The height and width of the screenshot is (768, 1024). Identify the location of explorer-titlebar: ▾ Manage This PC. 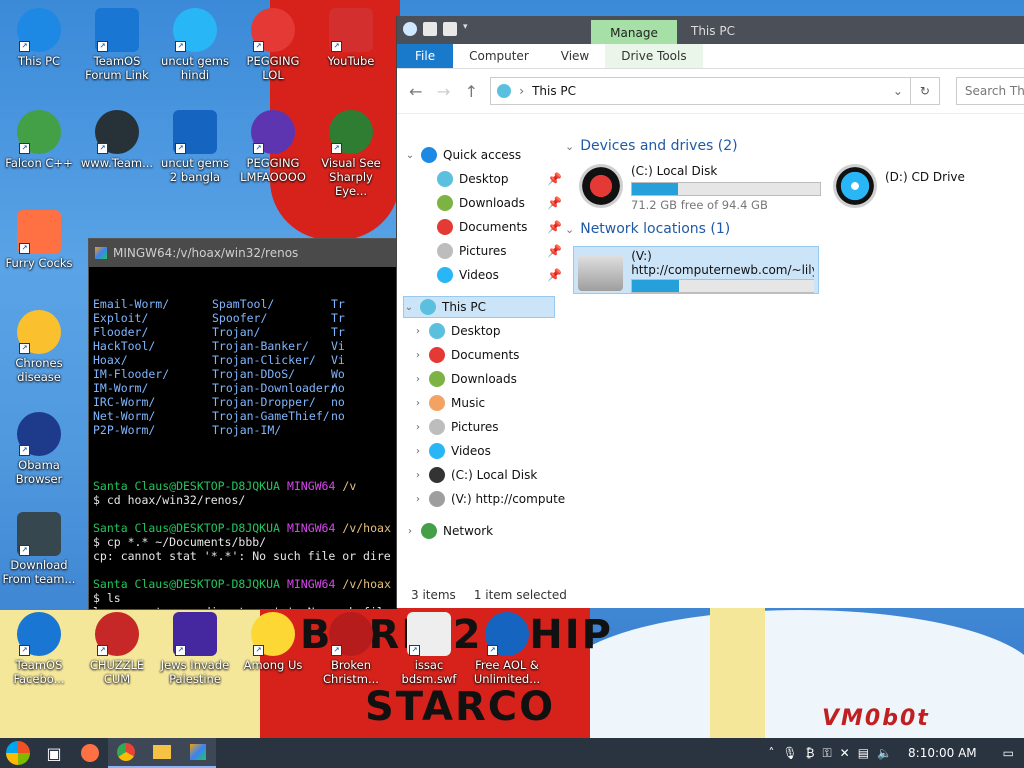
(710, 30).